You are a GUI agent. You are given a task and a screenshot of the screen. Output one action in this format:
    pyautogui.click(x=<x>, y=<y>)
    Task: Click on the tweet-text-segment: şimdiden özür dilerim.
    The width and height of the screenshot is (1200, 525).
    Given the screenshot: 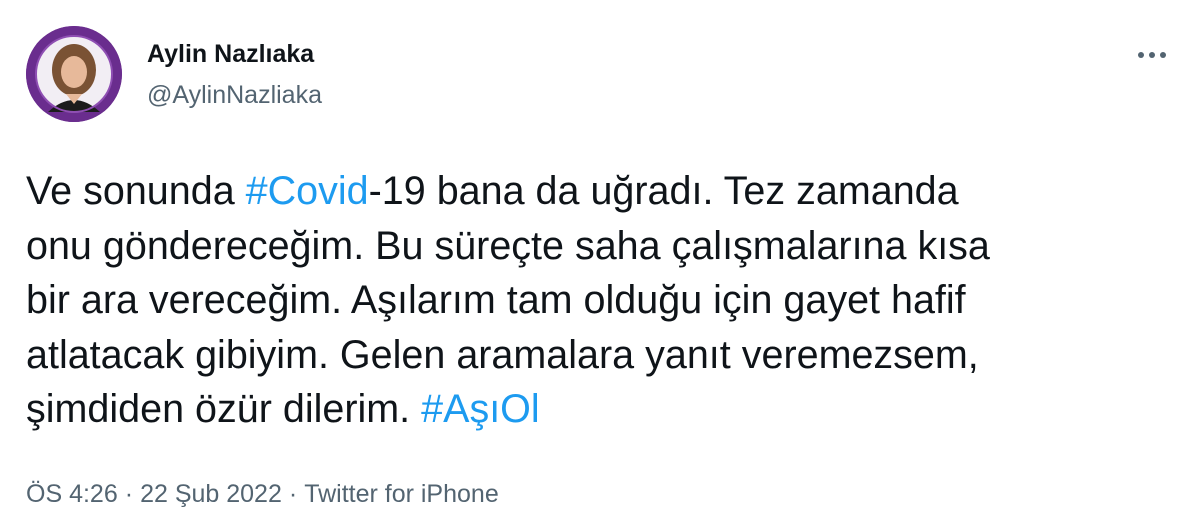 What is the action you would take?
    pyautogui.click(x=224, y=409)
    